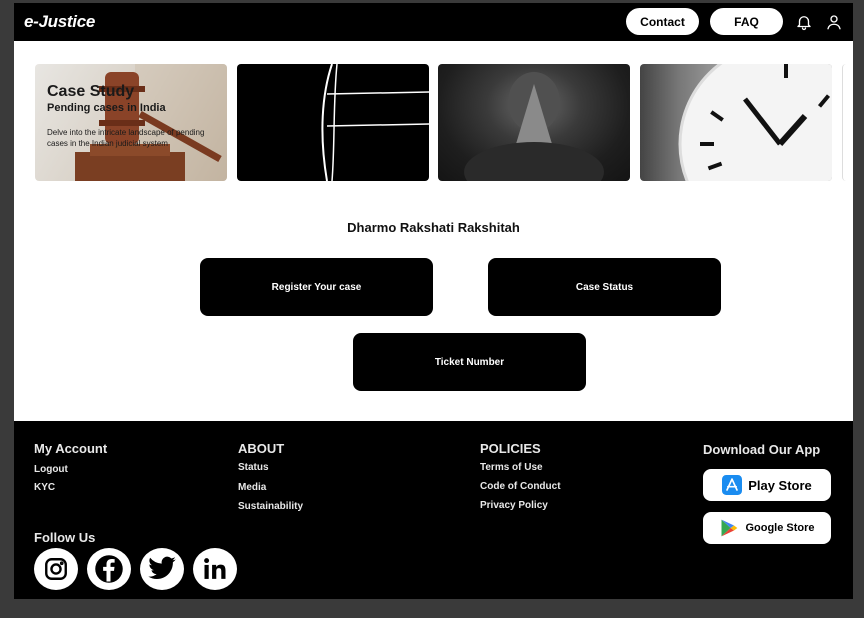 The width and height of the screenshot is (864, 618). I want to click on contact-button: Contact, so click(662, 21).